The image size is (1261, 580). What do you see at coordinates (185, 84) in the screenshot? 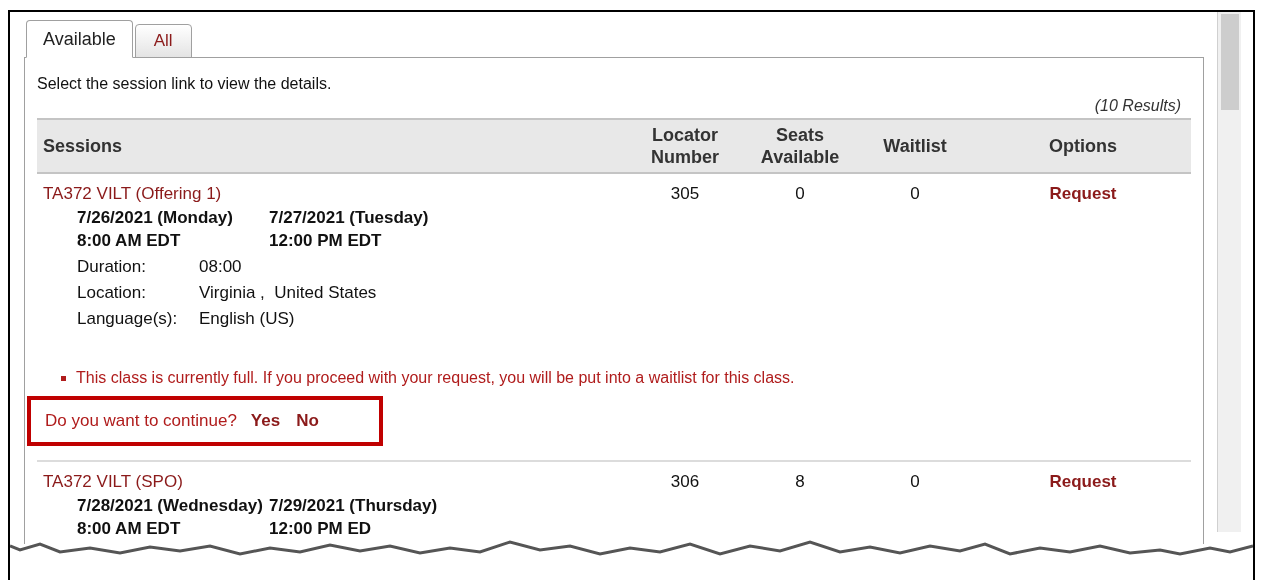
I see `instruction-text: Select the session link to view the details.` at bounding box center [185, 84].